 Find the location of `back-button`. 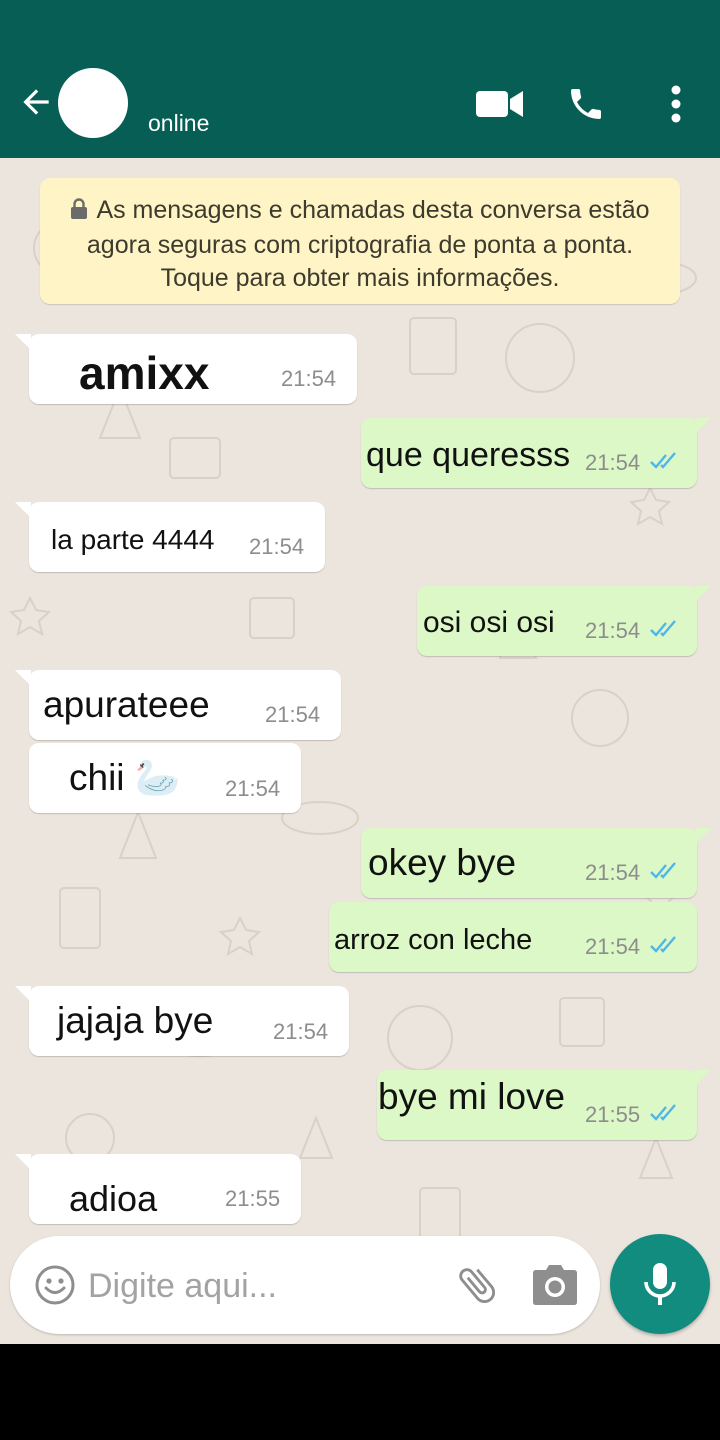

back-button is located at coordinates (36, 102).